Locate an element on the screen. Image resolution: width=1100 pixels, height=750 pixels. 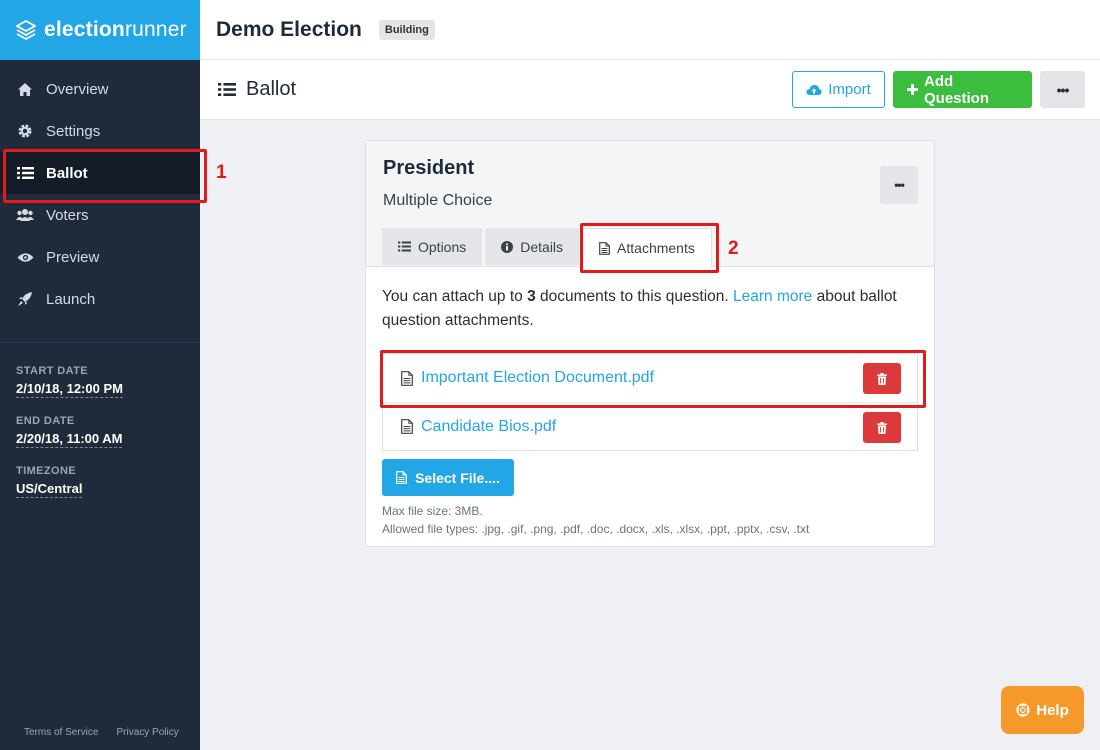
home-icon is located at coordinates (25, 89).